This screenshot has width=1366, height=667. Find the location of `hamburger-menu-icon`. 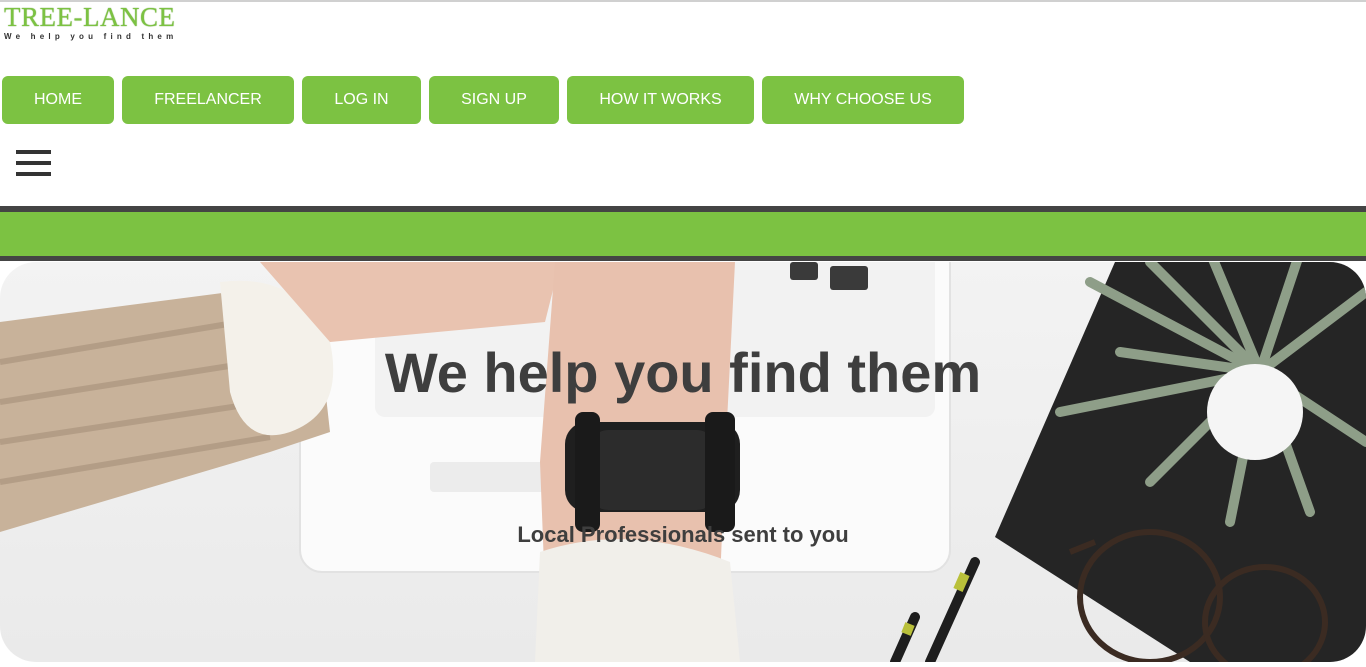

hamburger-menu-icon is located at coordinates (33, 164).